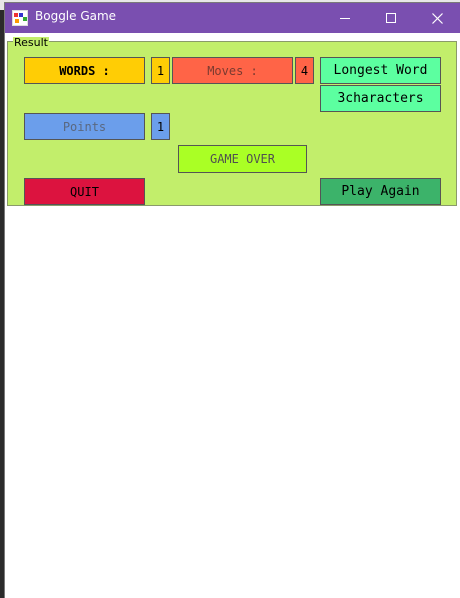  What do you see at coordinates (20, 18) in the screenshot?
I see `boggle-app-icon` at bounding box center [20, 18].